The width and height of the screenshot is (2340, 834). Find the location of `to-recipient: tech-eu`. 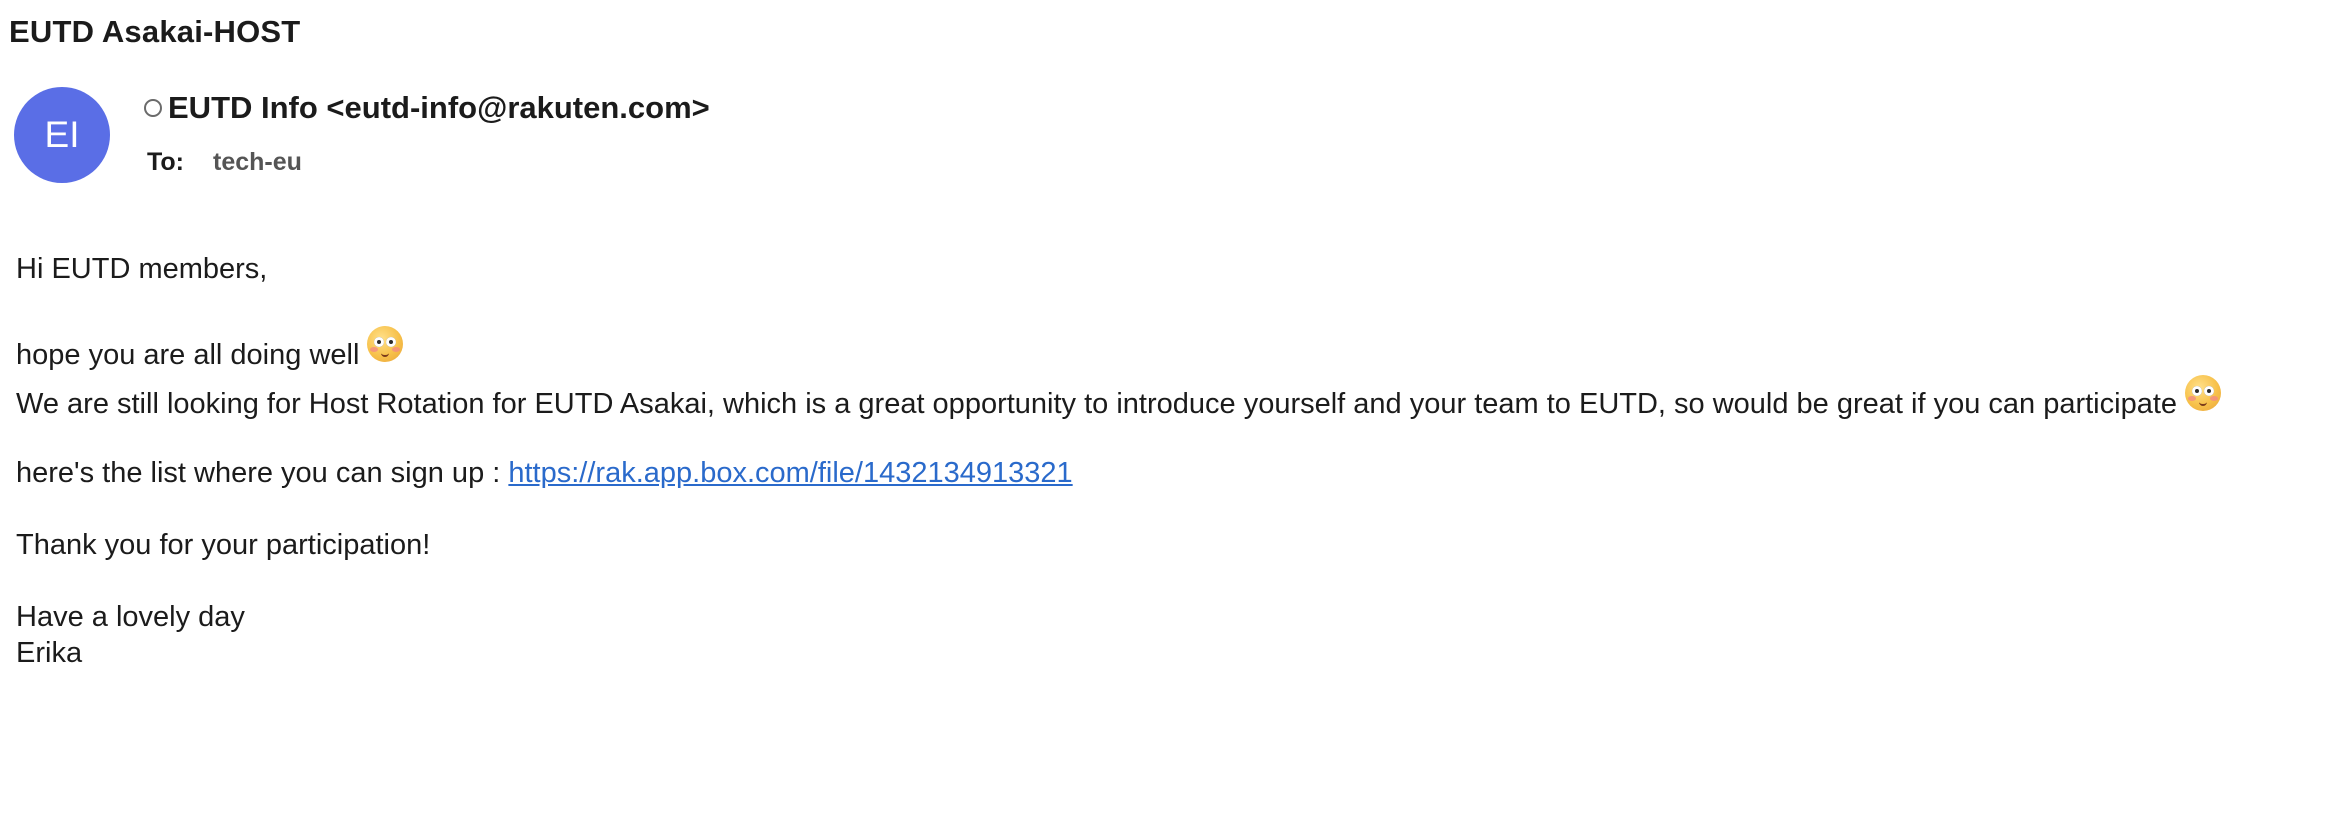

to-recipient: tech-eu is located at coordinates (257, 162).